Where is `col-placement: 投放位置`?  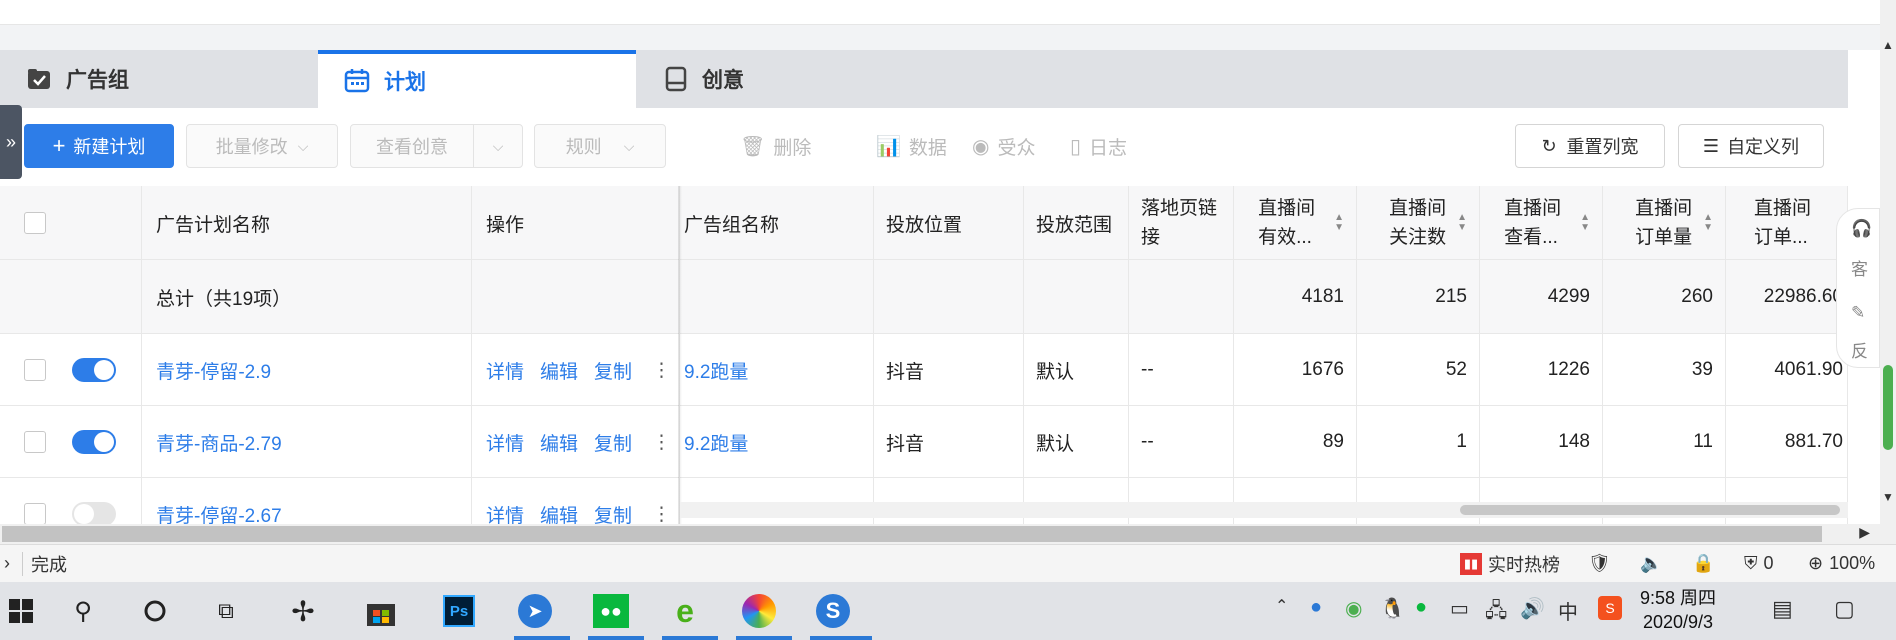
col-placement: 投放位置 is located at coordinates (949, 223).